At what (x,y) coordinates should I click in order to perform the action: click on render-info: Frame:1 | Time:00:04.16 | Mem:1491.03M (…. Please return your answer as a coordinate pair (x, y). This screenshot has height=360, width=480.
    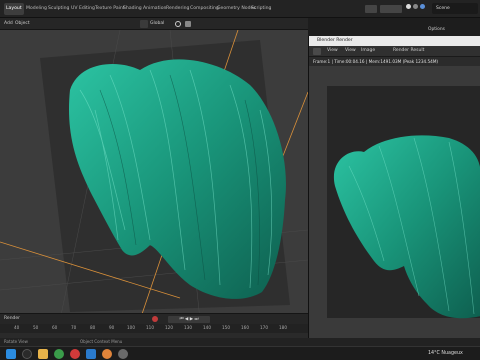
    Looking at the image, I should click on (394, 61).